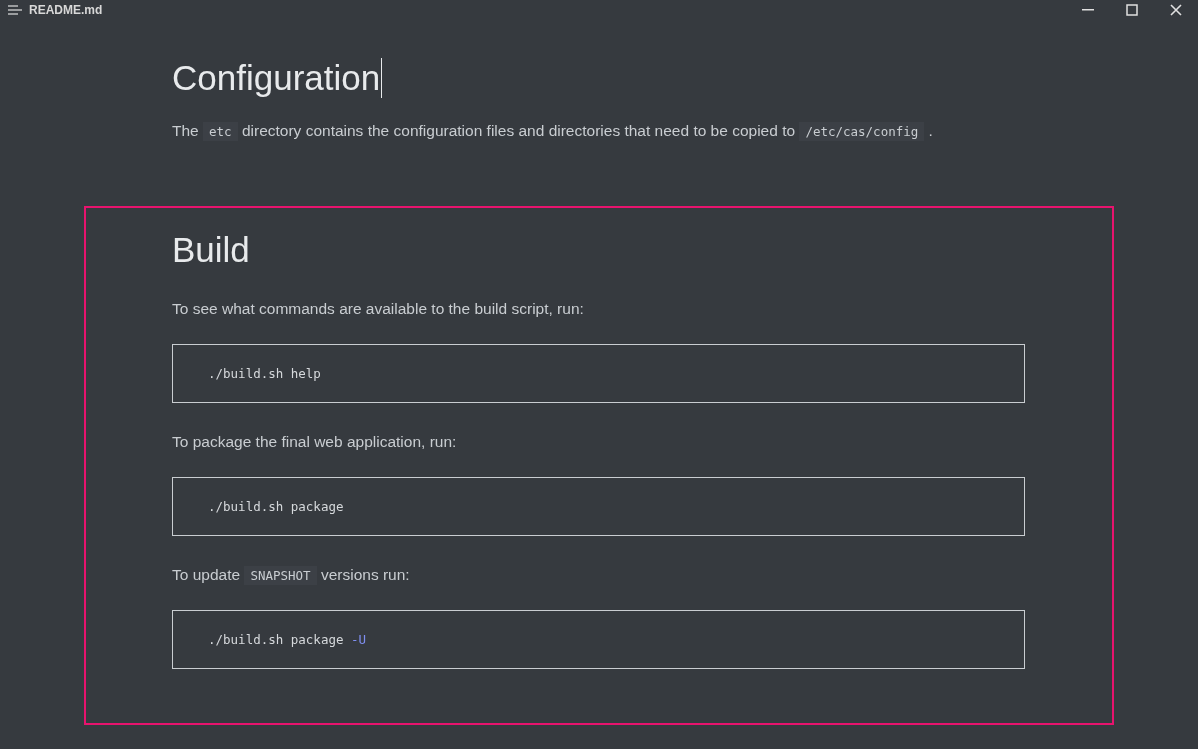 Image resolution: width=1198 pixels, height=749 pixels. Describe the element at coordinates (1132, 10) in the screenshot. I see `maximize-icon` at that location.